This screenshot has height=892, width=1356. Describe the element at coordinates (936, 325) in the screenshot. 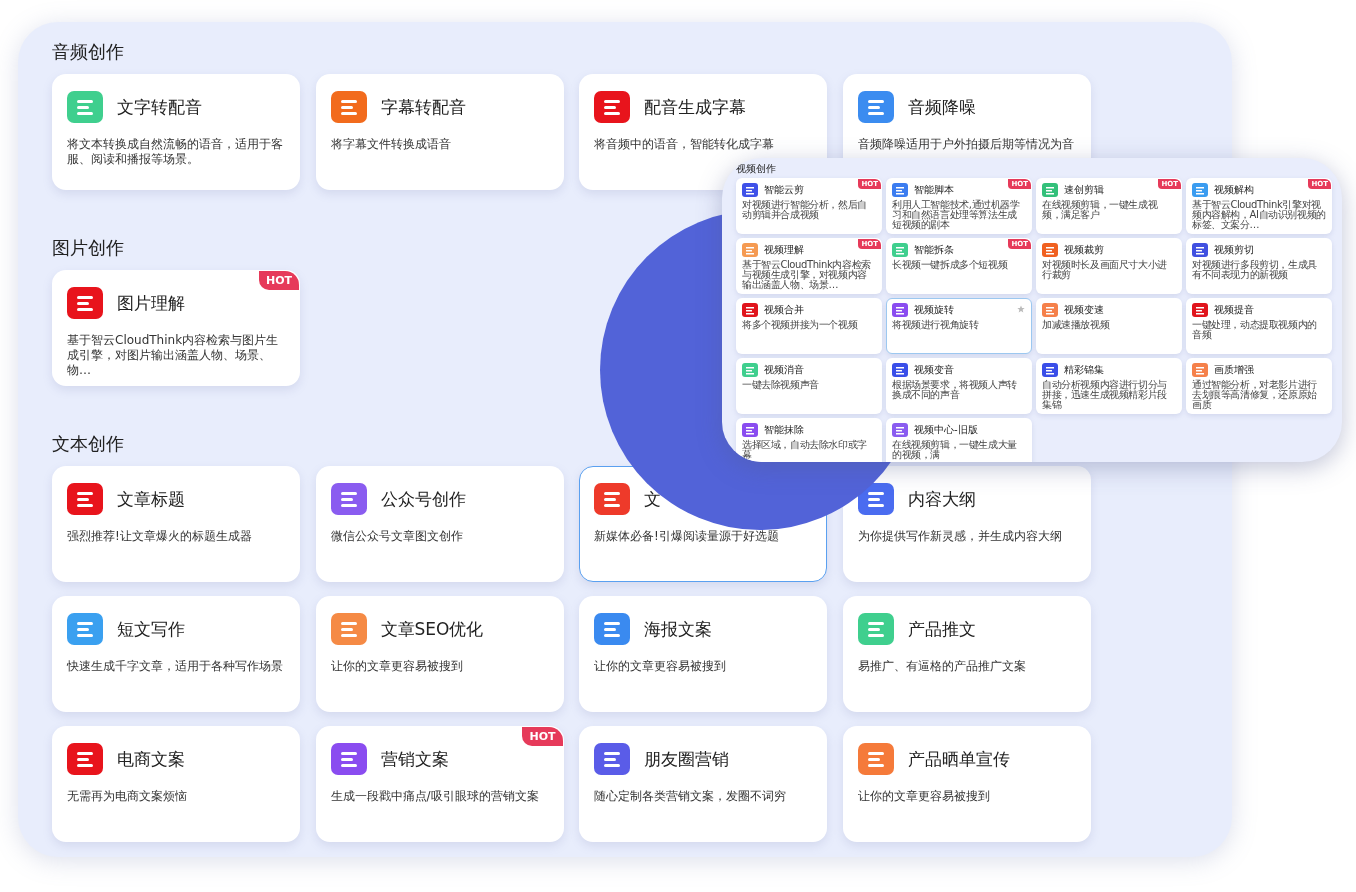

I see `card-description: 将视频进行视角旋转` at that location.